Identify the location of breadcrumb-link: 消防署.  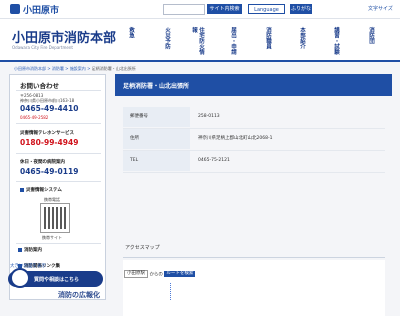
(58, 68).